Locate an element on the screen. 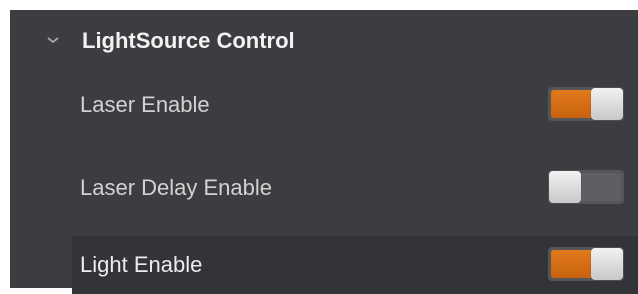 This screenshot has width=638, height=294. section-title: LightSource Control is located at coordinates (188, 40).